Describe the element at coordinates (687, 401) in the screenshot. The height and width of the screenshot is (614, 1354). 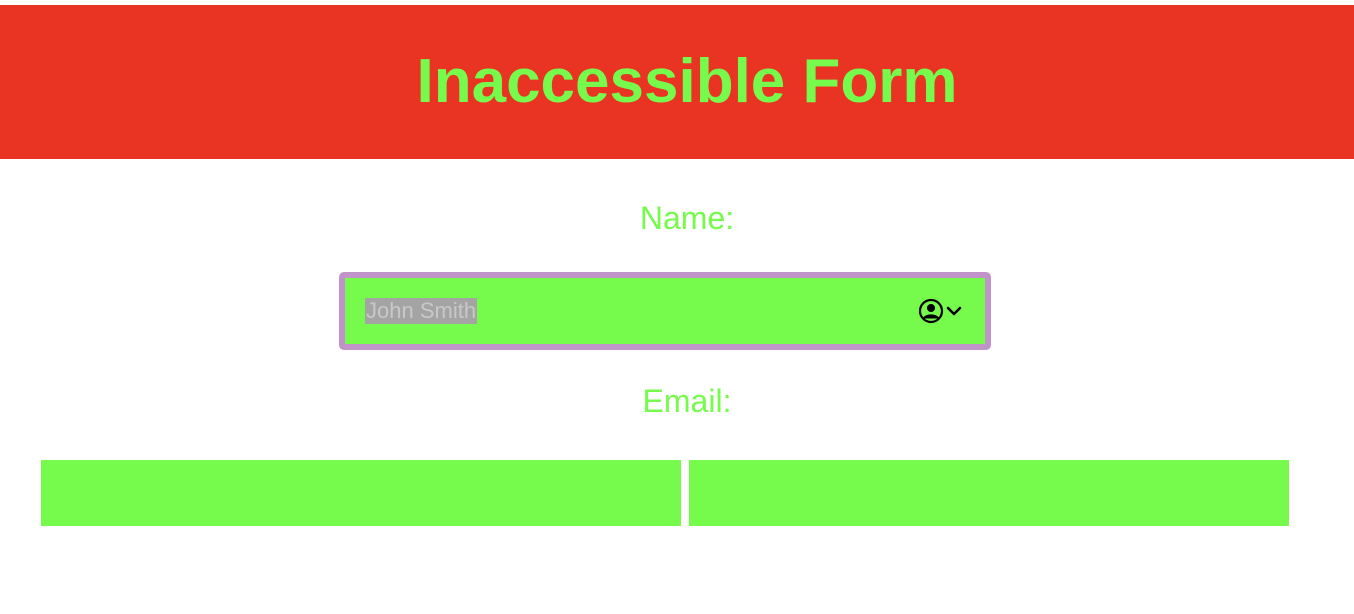
I see `email-label: Email:` at that location.